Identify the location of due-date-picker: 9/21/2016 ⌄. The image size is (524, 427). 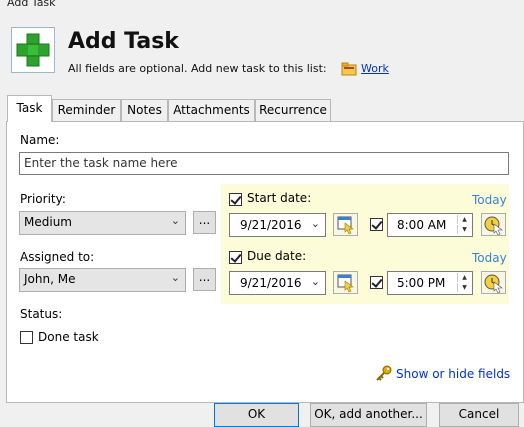
(277, 283).